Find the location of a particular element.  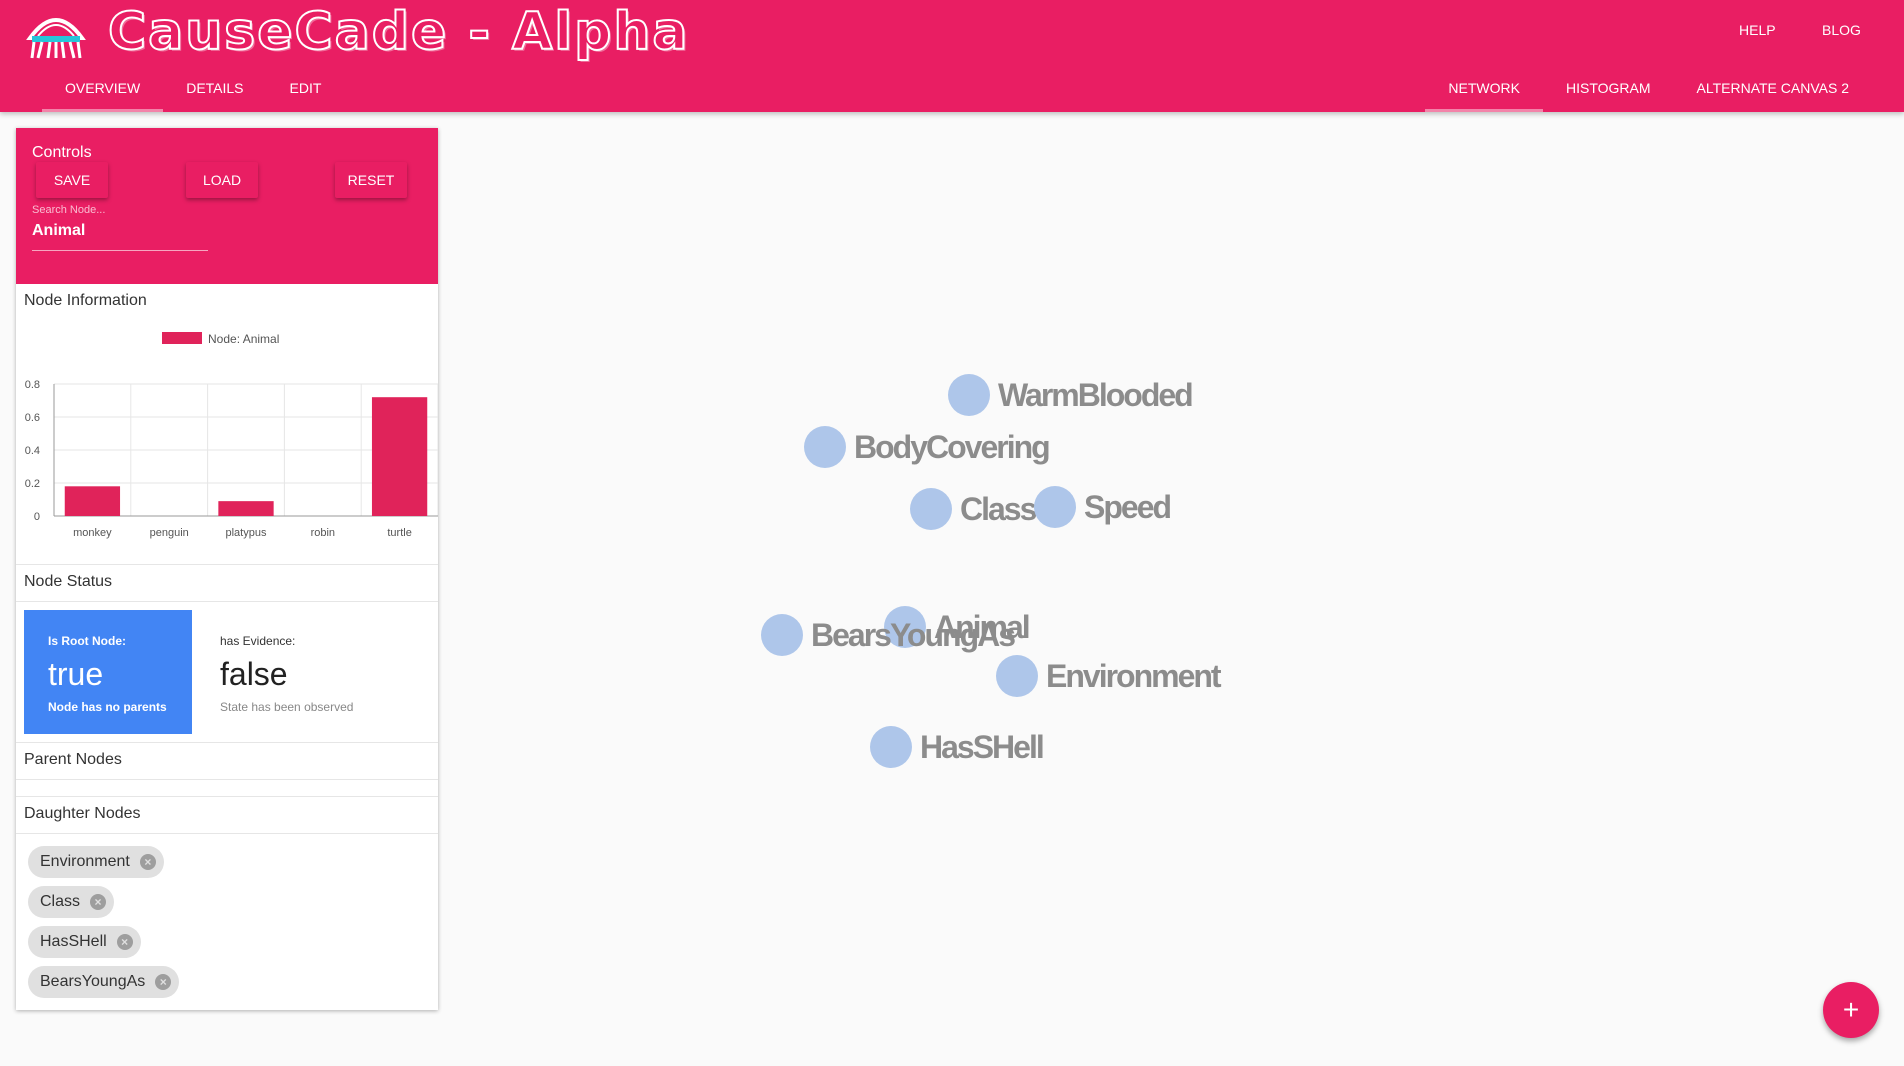

x-tick-label: penguin is located at coordinates (169, 533).